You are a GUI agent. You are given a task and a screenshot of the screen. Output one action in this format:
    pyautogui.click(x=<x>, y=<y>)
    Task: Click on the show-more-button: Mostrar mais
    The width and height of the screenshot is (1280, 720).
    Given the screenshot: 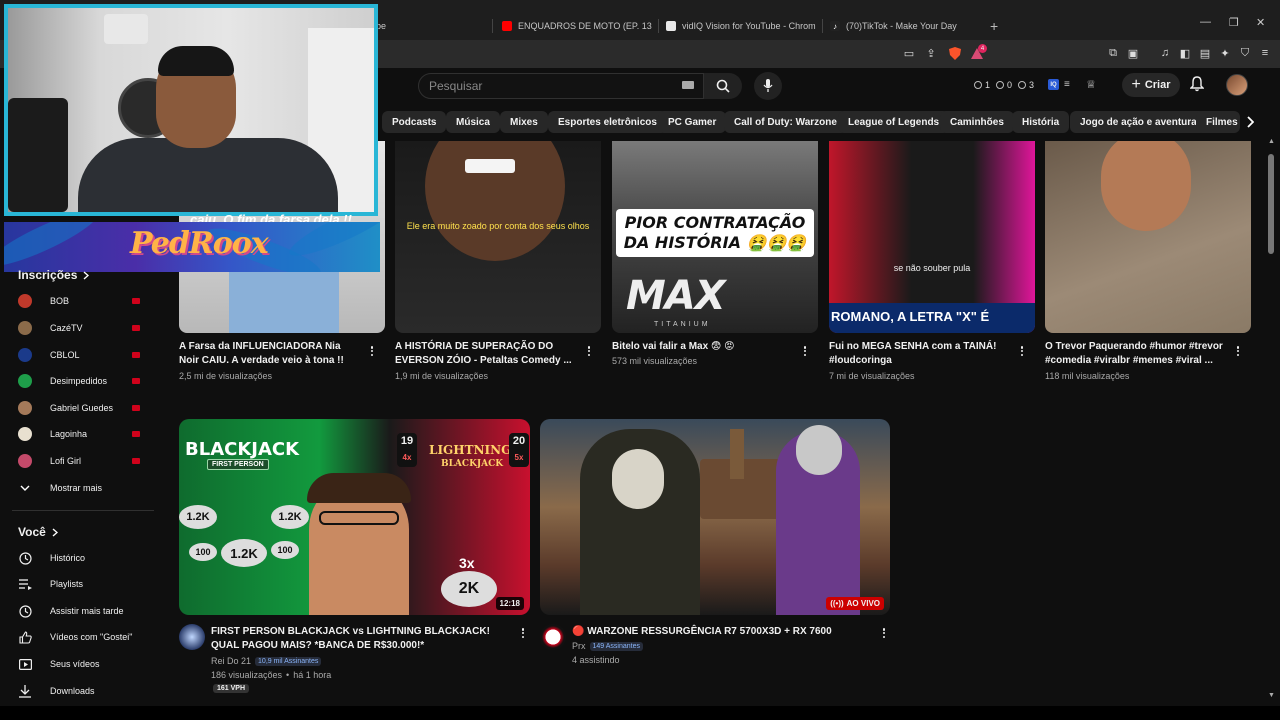 What is the action you would take?
    pyautogui.click(x=83, y=488)
    